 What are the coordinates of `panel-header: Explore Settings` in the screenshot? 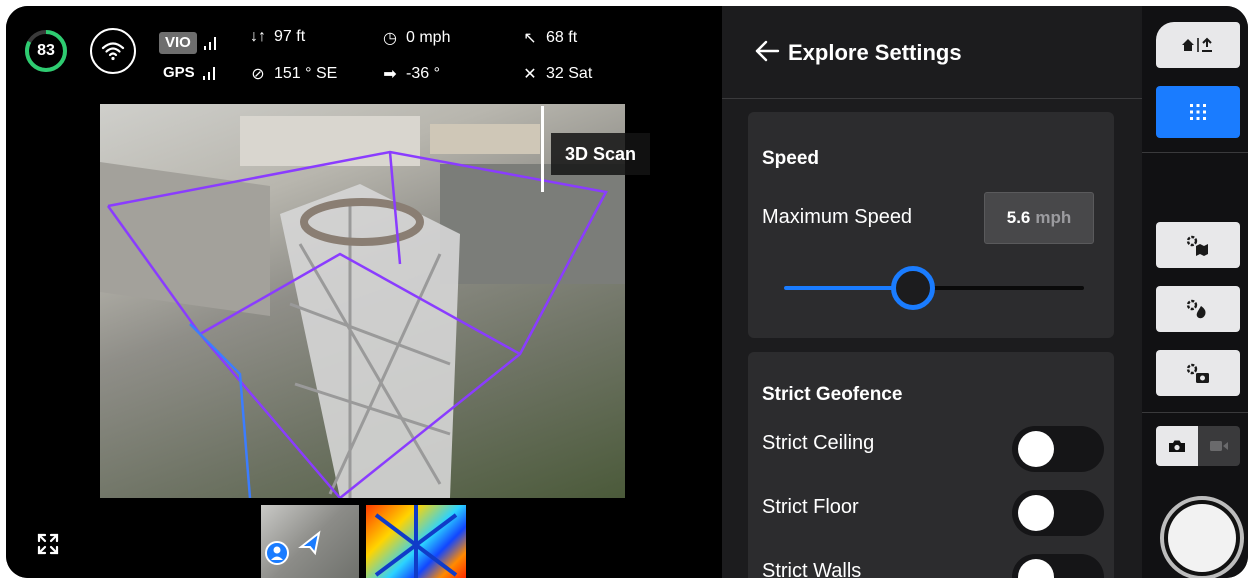 It's located at (932, 52).